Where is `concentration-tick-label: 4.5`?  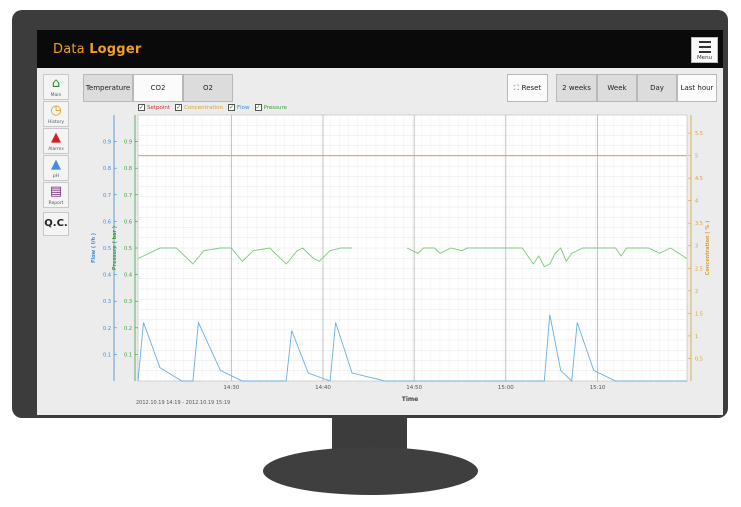 concentration-tick-label: 4.5 is located at coordinates (699, 179).